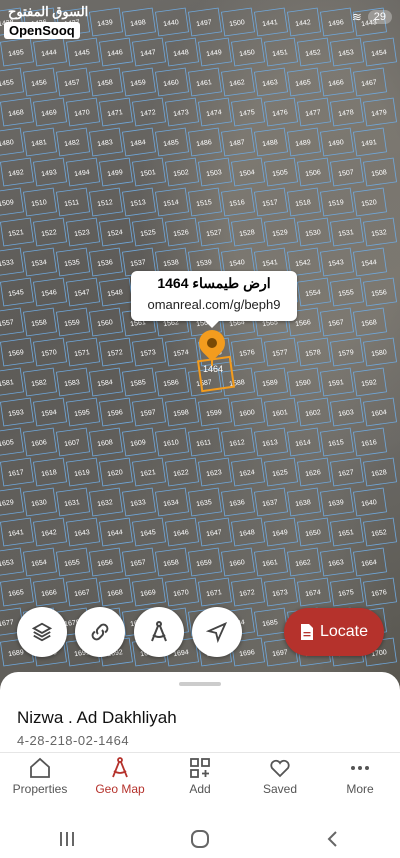  I want to click on parcel-number: 1501, so click(148, 173).